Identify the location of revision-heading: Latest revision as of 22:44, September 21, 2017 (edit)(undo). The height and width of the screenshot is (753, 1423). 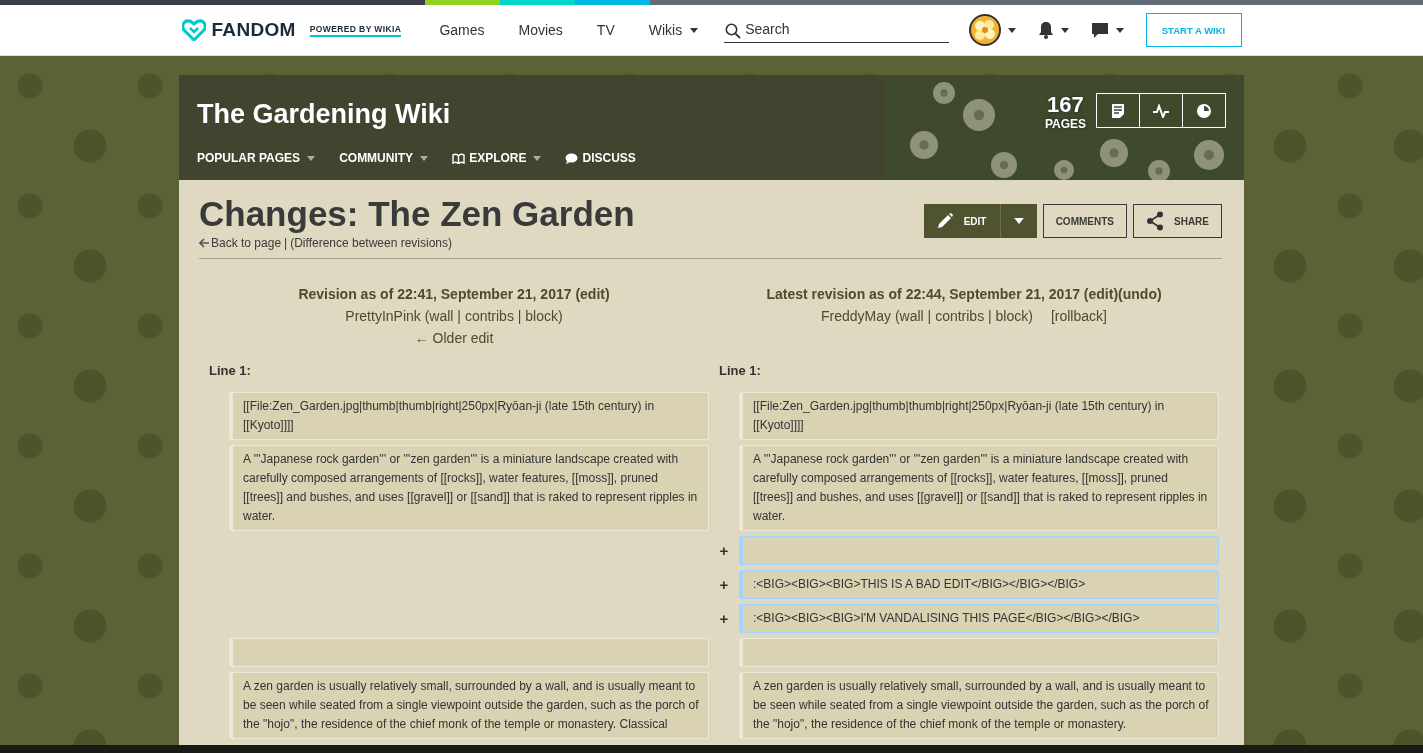
(964, 294).